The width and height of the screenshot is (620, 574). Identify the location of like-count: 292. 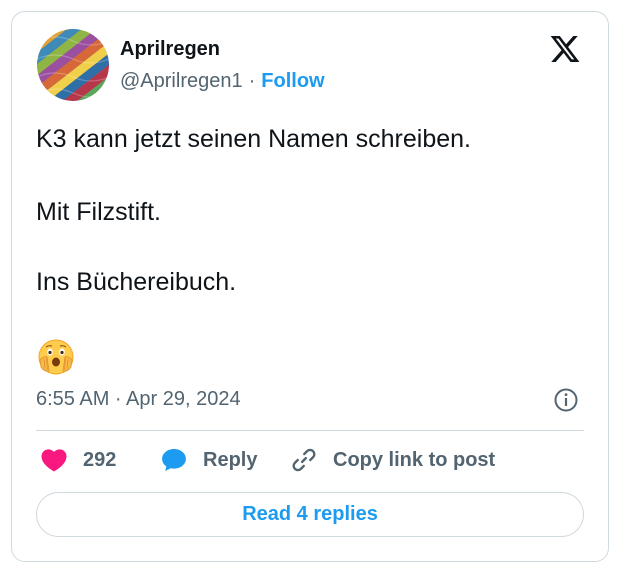
(100, 459).